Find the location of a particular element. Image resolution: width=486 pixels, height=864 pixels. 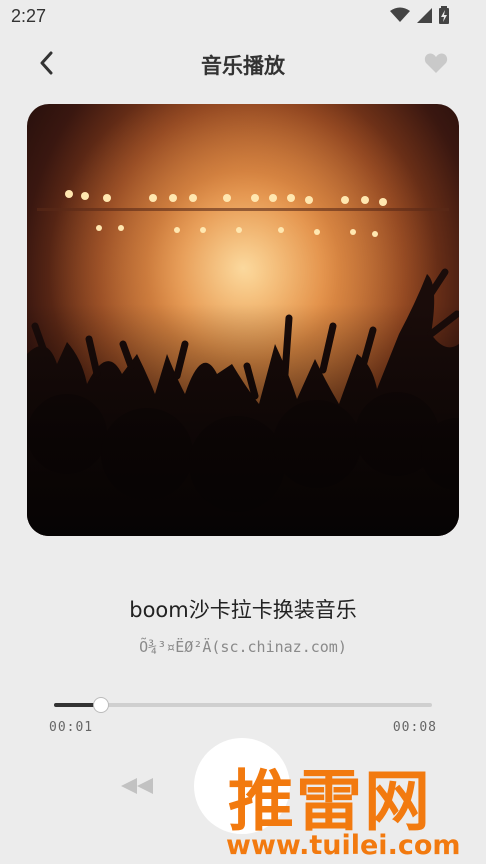

battery-icon is located at coordinates (444, 15).